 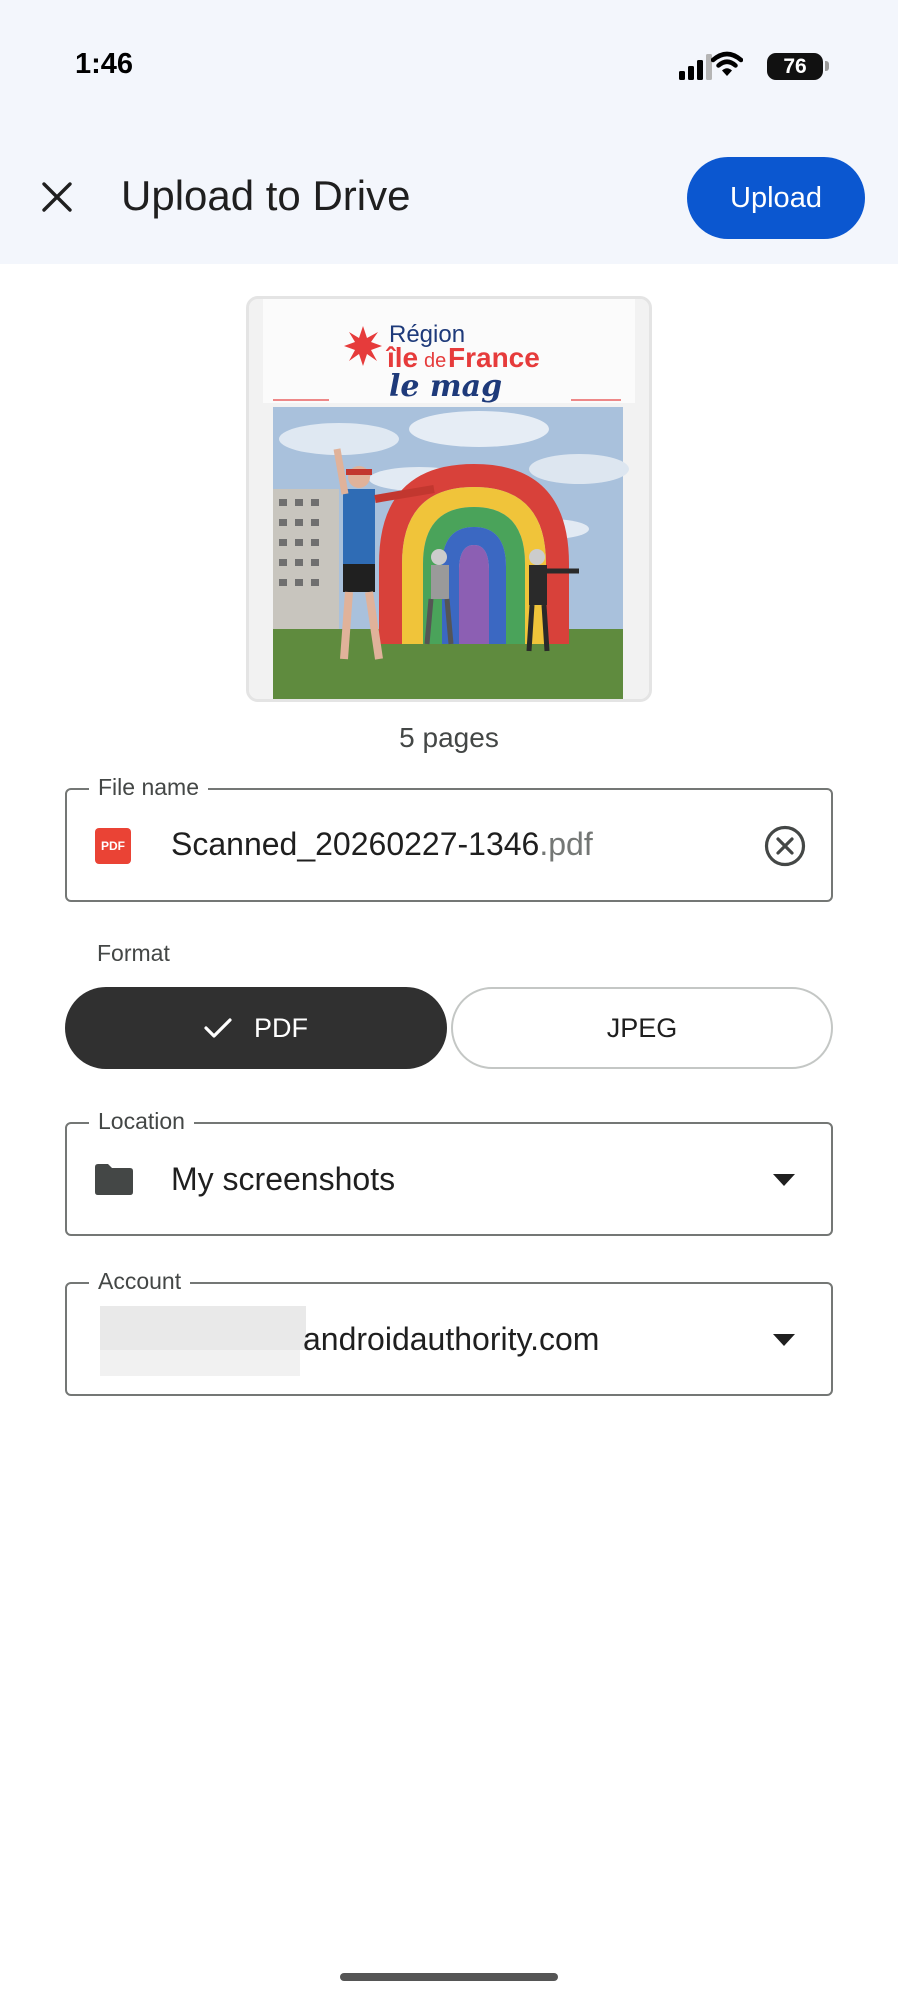 I want to click on clear-file-name-button, so click(x=785, y=846).